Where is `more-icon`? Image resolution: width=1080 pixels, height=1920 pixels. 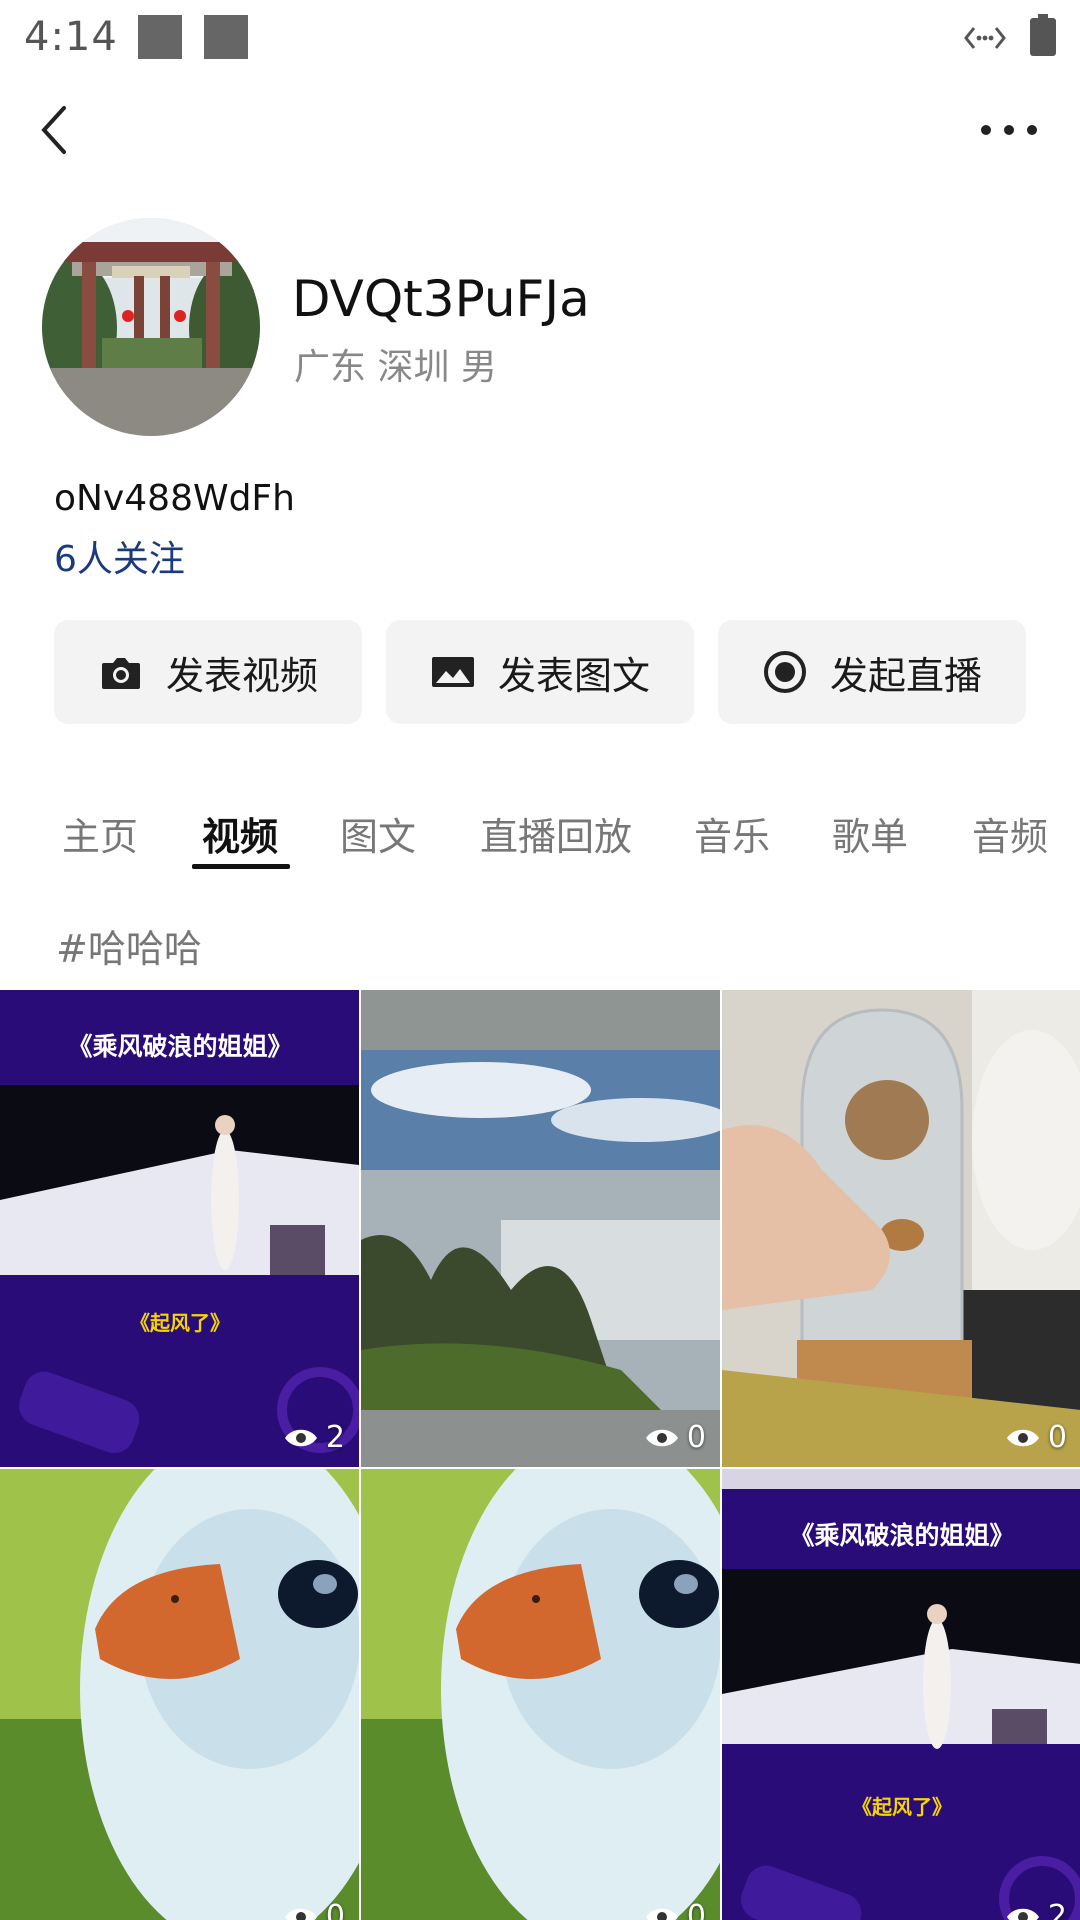
more-icon is located at coordinates (1009, 130).